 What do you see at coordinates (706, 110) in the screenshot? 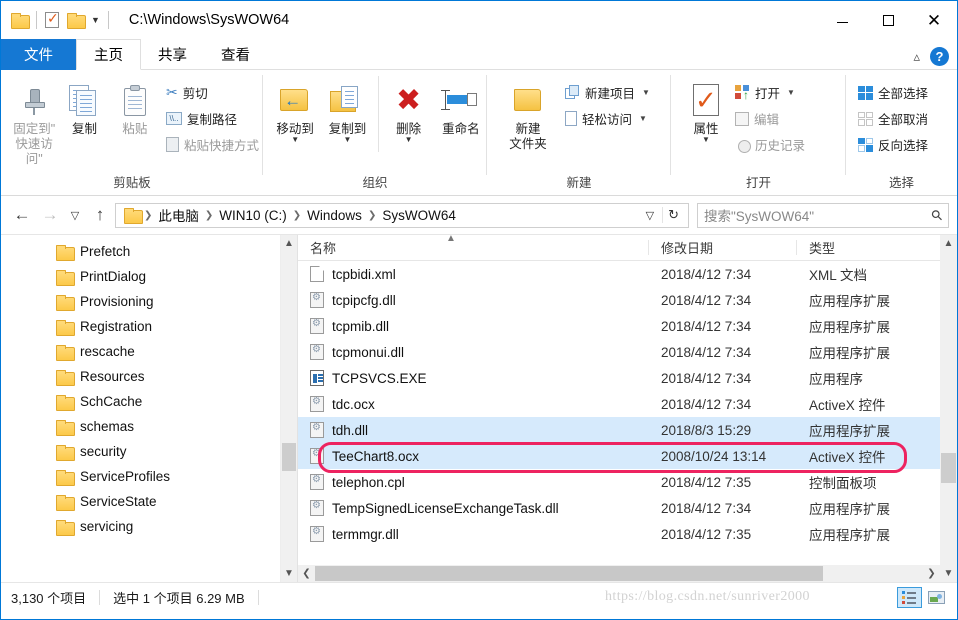
I see `properties-button: ✓ 属性 ▼` at bounding box center [706, 110].